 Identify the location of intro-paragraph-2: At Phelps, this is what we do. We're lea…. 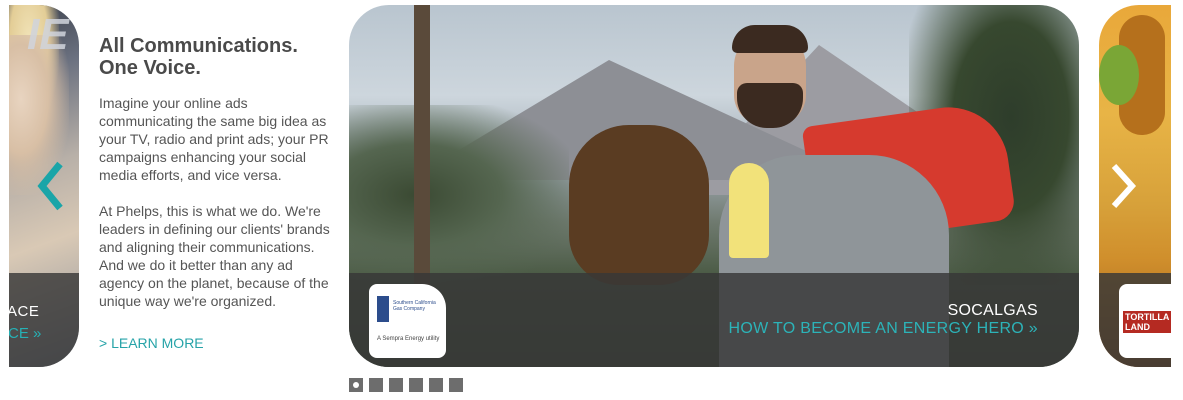
(214, 256).